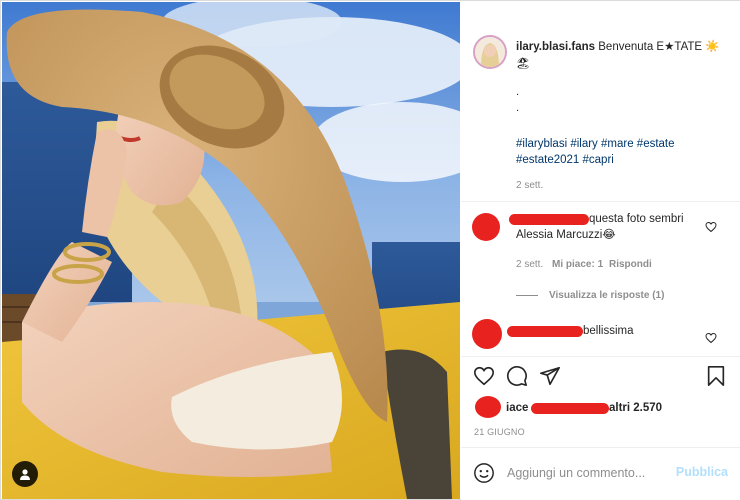 This screenshot has height=500, width=740. I want to click on post-actions, so click(602, 378).